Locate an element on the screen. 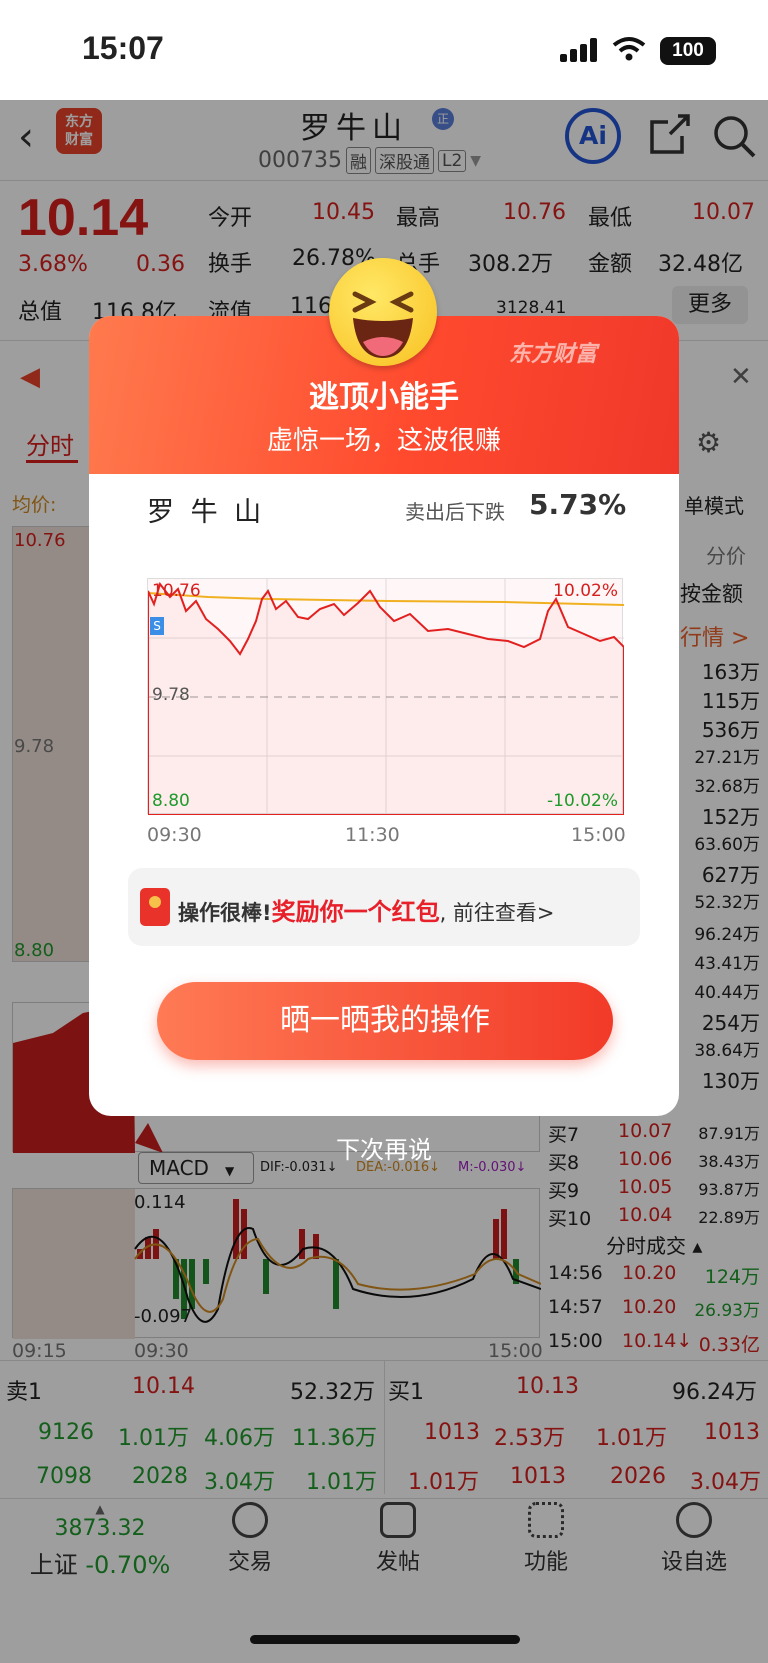 This screenshot has width=768, height=1663. popup-time-mid: 11:30 is located at coordinates (372, 835).